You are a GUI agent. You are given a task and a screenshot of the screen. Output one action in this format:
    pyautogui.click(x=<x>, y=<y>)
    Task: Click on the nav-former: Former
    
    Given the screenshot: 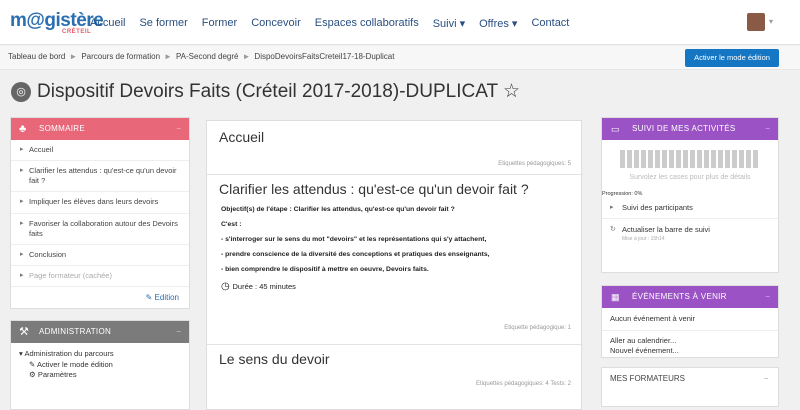 What is the action you would take?
    pyautogui.click(x=219, y=23)
    